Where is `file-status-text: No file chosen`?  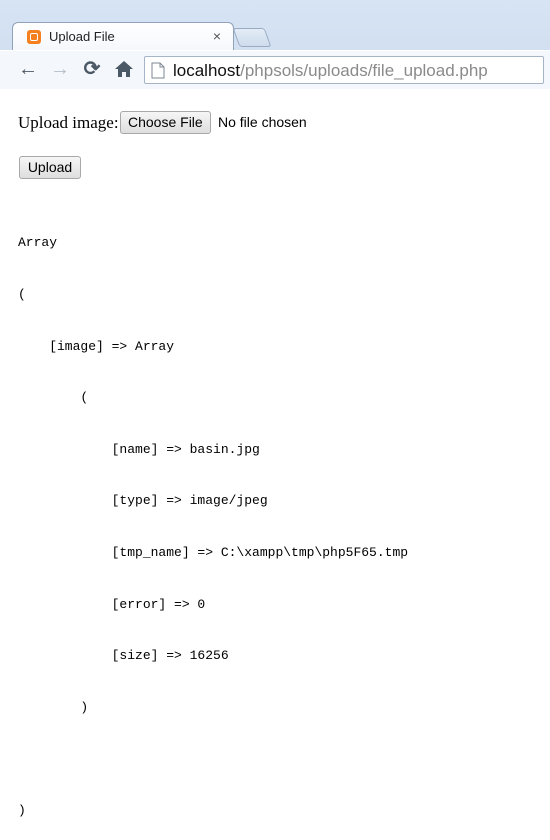 file-status-text: No file chosen is located at coordinates (262, 122).